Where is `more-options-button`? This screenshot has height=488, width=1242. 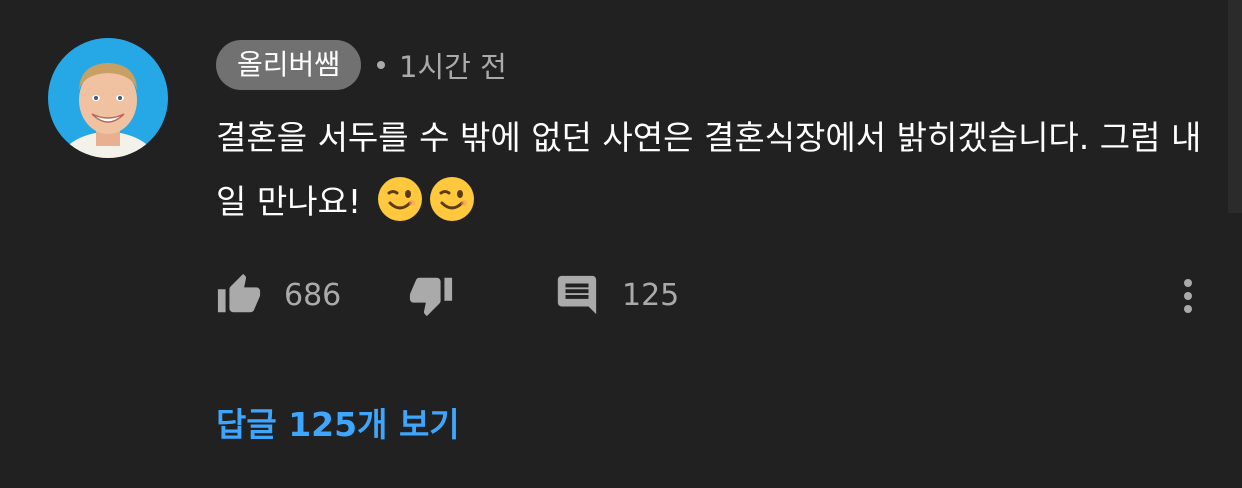
more-options-button is located at coordinates (1188, 296).